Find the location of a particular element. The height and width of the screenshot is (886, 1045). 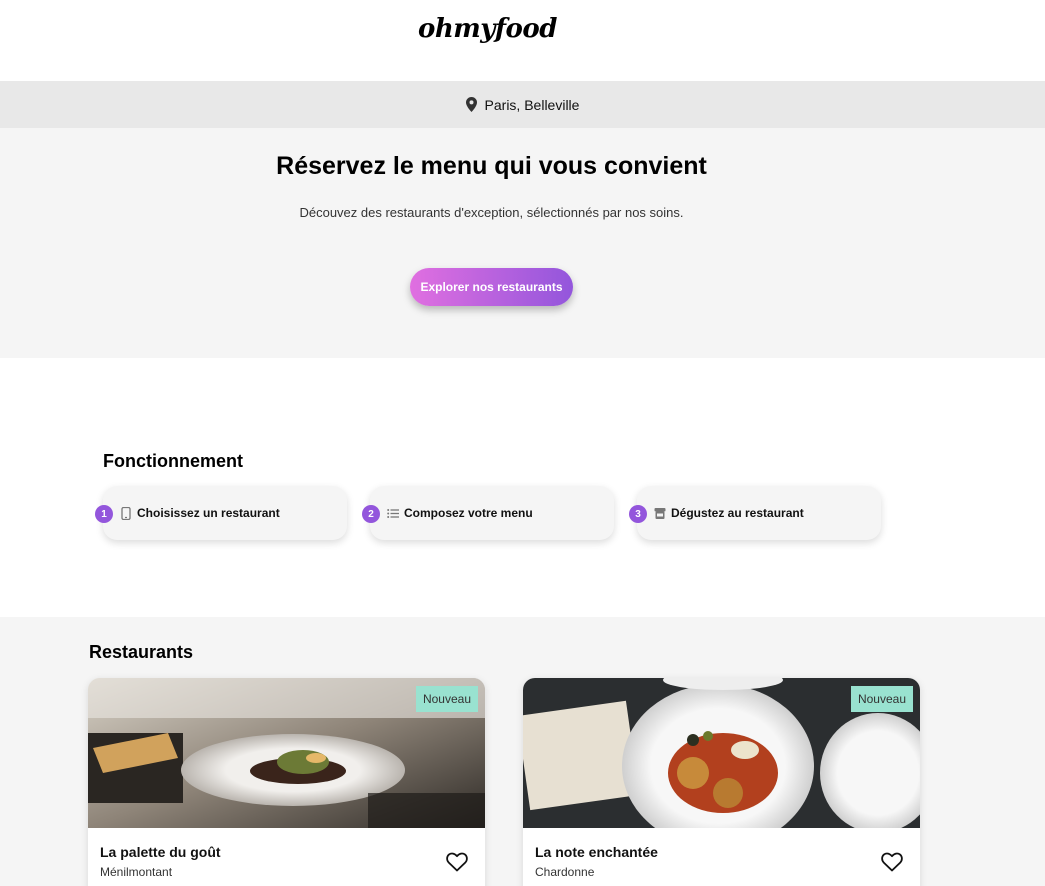

step-label: Choisissez un restaurant is located at coordinates (208, 513).